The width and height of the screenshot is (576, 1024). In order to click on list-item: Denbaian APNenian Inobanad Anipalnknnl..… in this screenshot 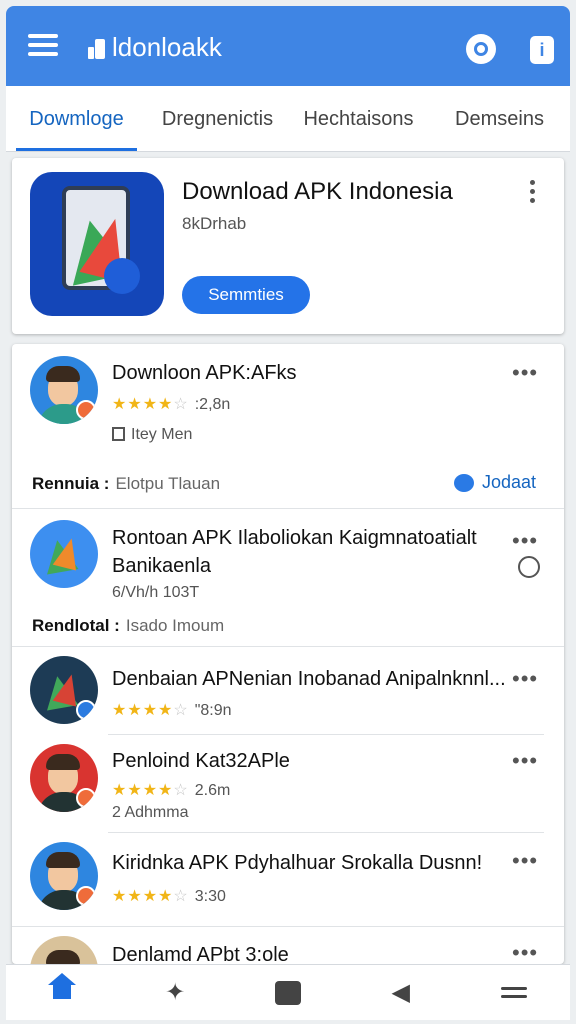, I will do `click(288, 691)`.